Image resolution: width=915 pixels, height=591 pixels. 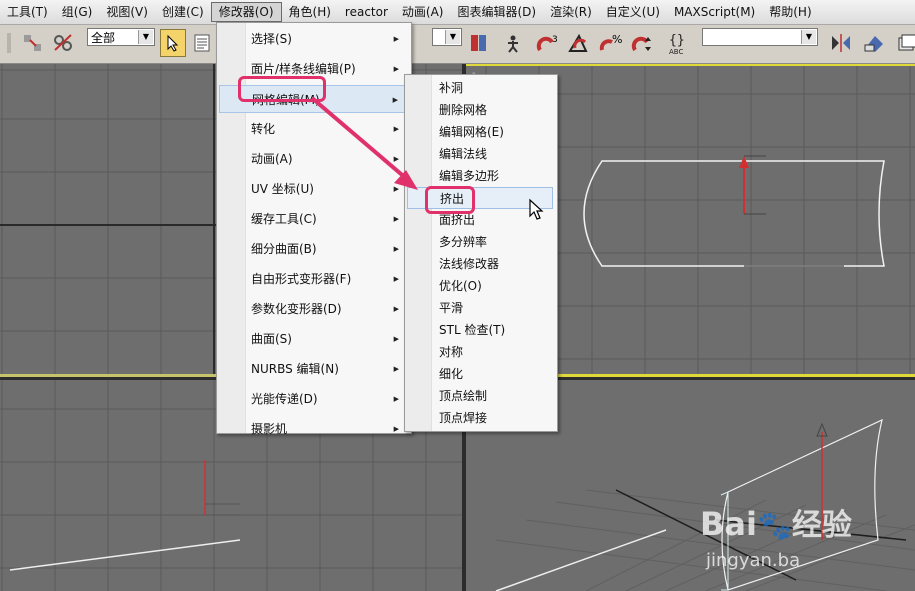 I want to click on watermark-brand: Bai🐾经验, so click(x=776, y=522).